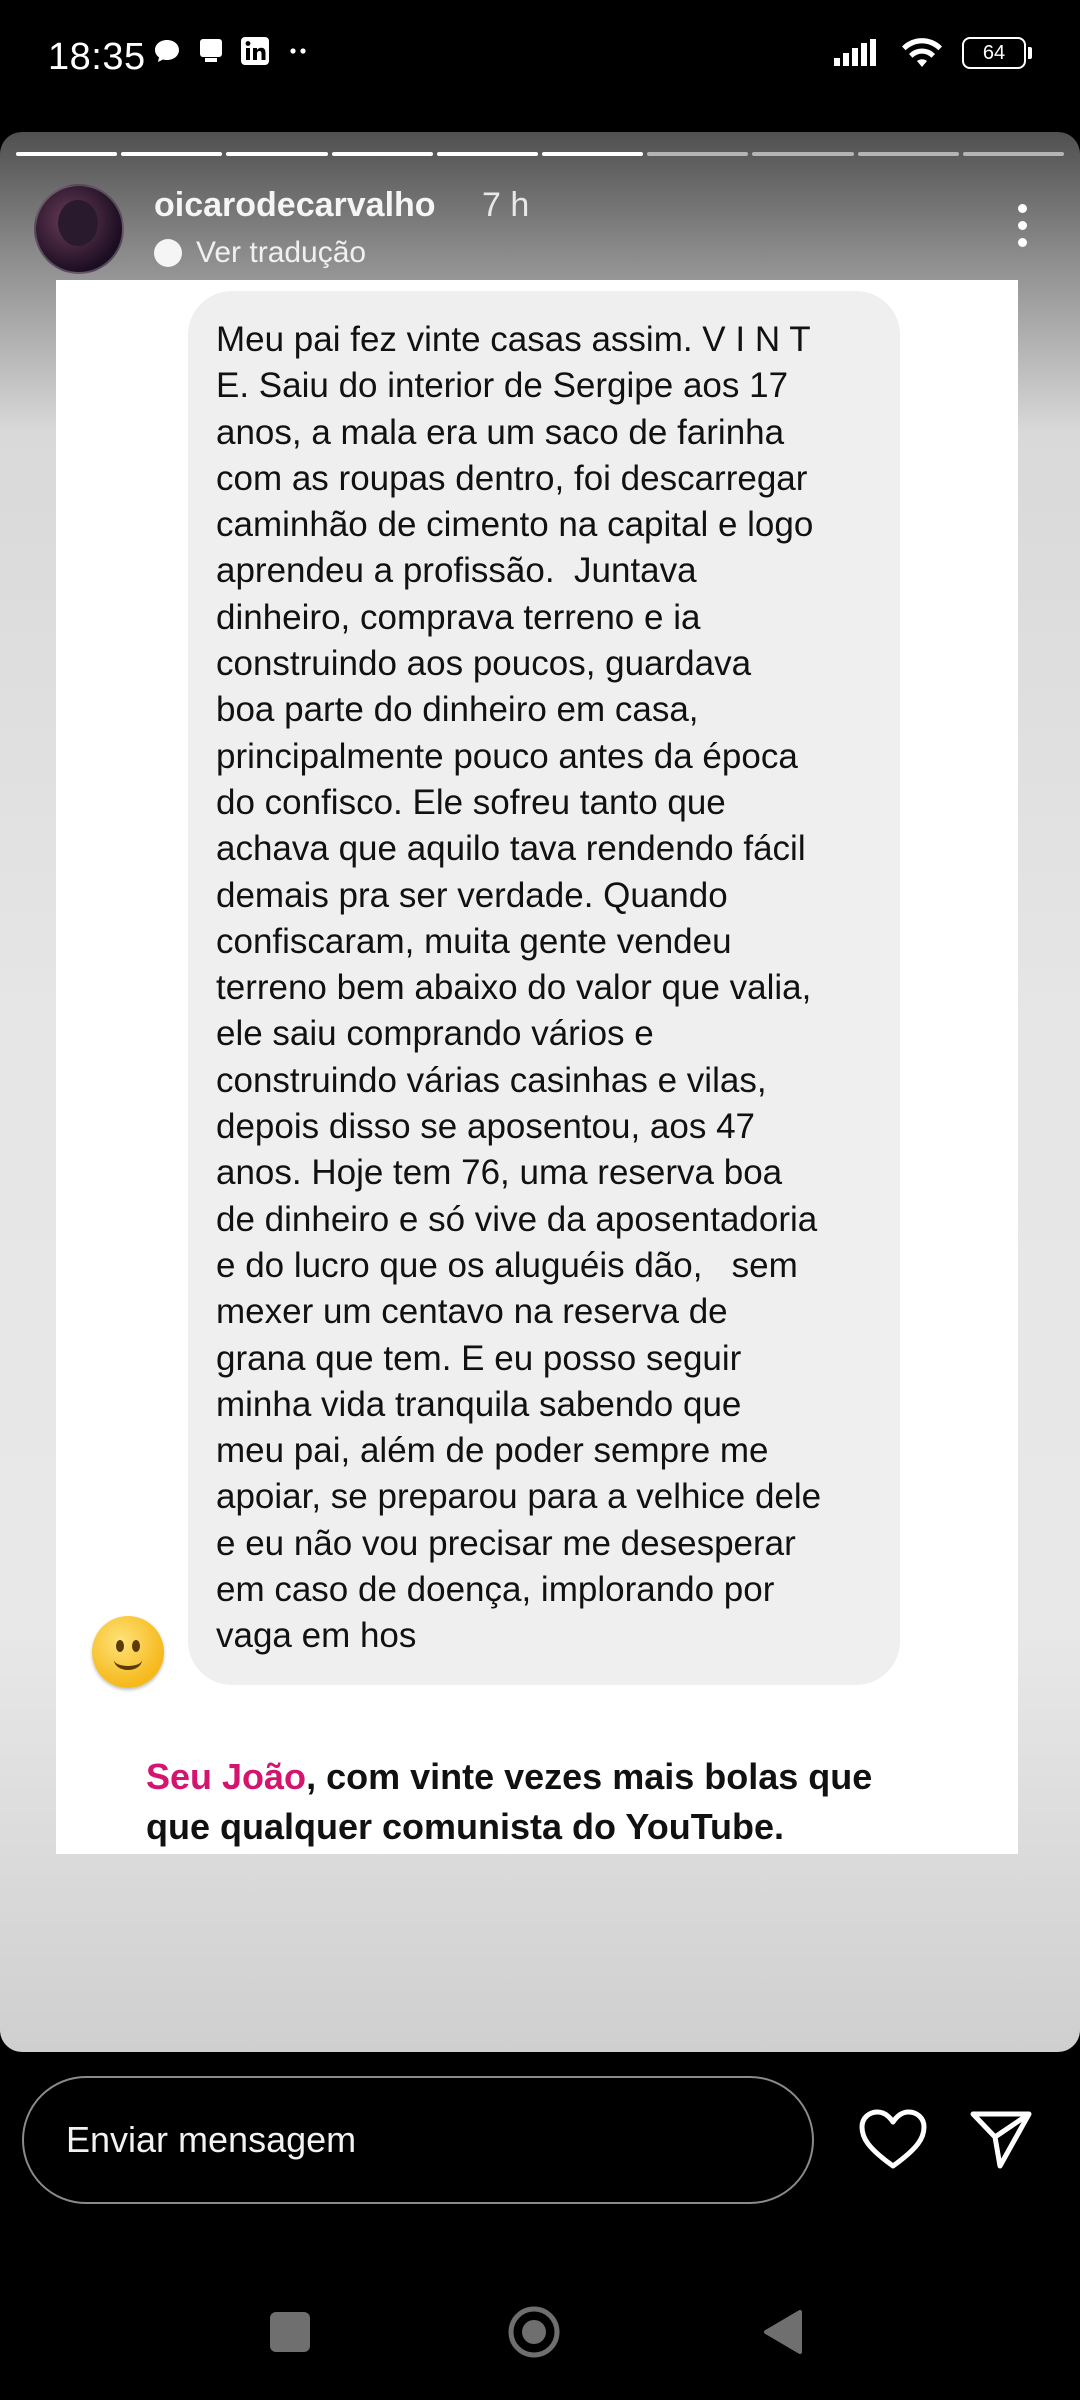 The width and height of the screenshot is (1080, 2400). What do you see at coordinates (128, 1652) in the screenshot?
I see `smiley-emoji-icon` at bounding box center [128, 1652].